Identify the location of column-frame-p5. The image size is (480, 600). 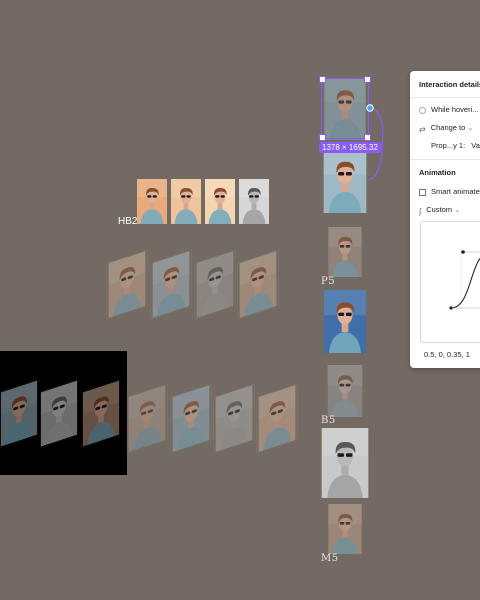
(345, 252).